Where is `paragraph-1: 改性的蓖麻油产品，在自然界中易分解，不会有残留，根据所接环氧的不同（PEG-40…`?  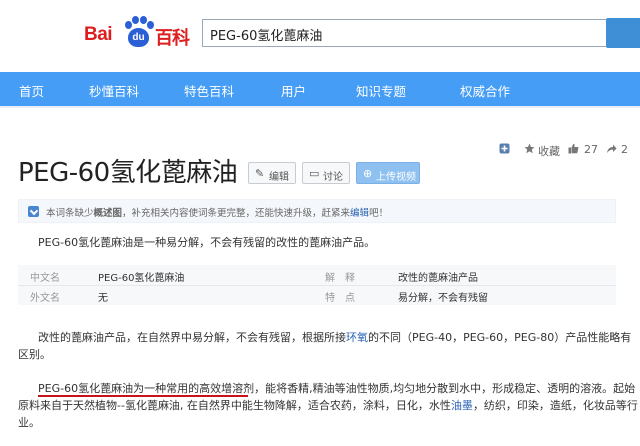
paragraph-1: 改性的蓖麻油产品，在自然界中易分解，不会有残留，根据所接环氧的不同（PEG-40… is located at coordinates (324, 346).